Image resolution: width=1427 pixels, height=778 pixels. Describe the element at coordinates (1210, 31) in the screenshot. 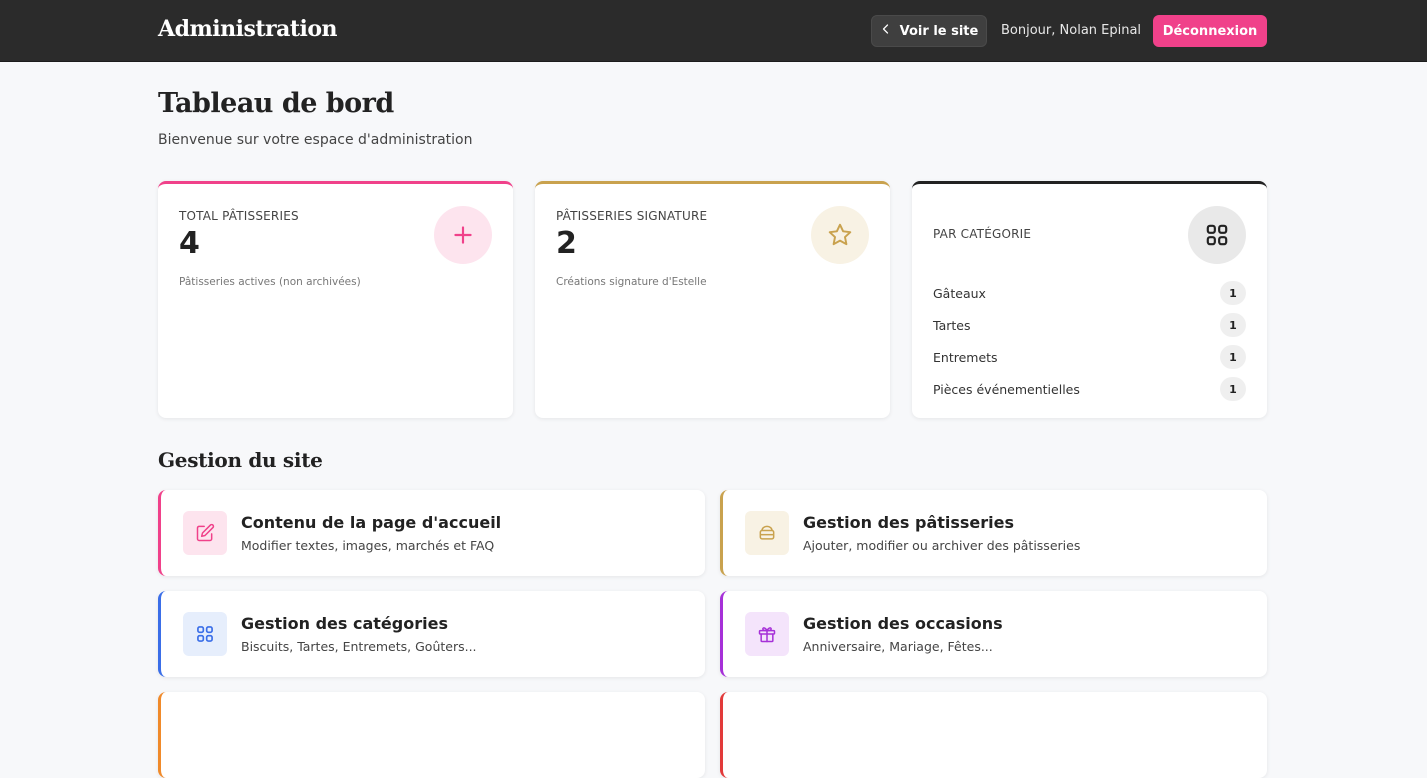

I see `logout-button: Déconnexion` at that location.